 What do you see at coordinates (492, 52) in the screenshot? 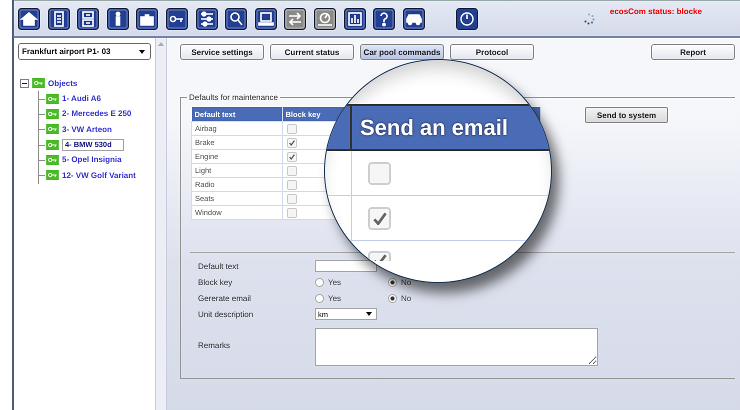
I see `tab: Protocol` at bounding box center [492, 52].